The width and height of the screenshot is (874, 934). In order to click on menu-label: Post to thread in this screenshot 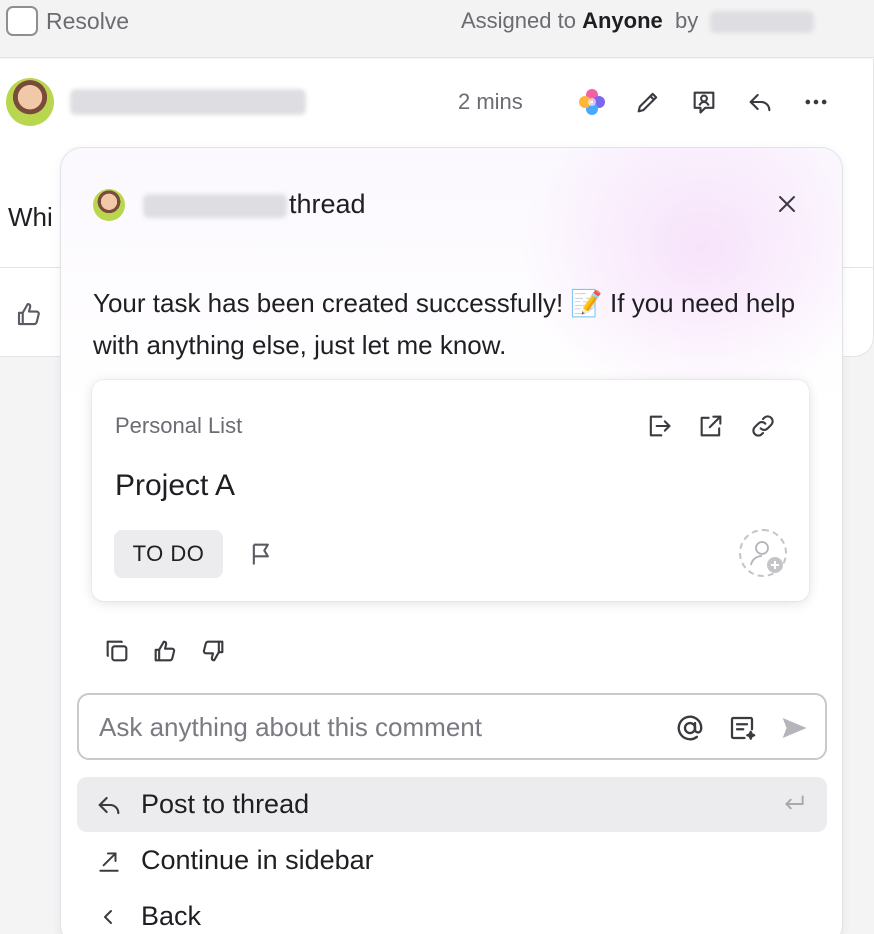, I will do `click(225, 804)`.